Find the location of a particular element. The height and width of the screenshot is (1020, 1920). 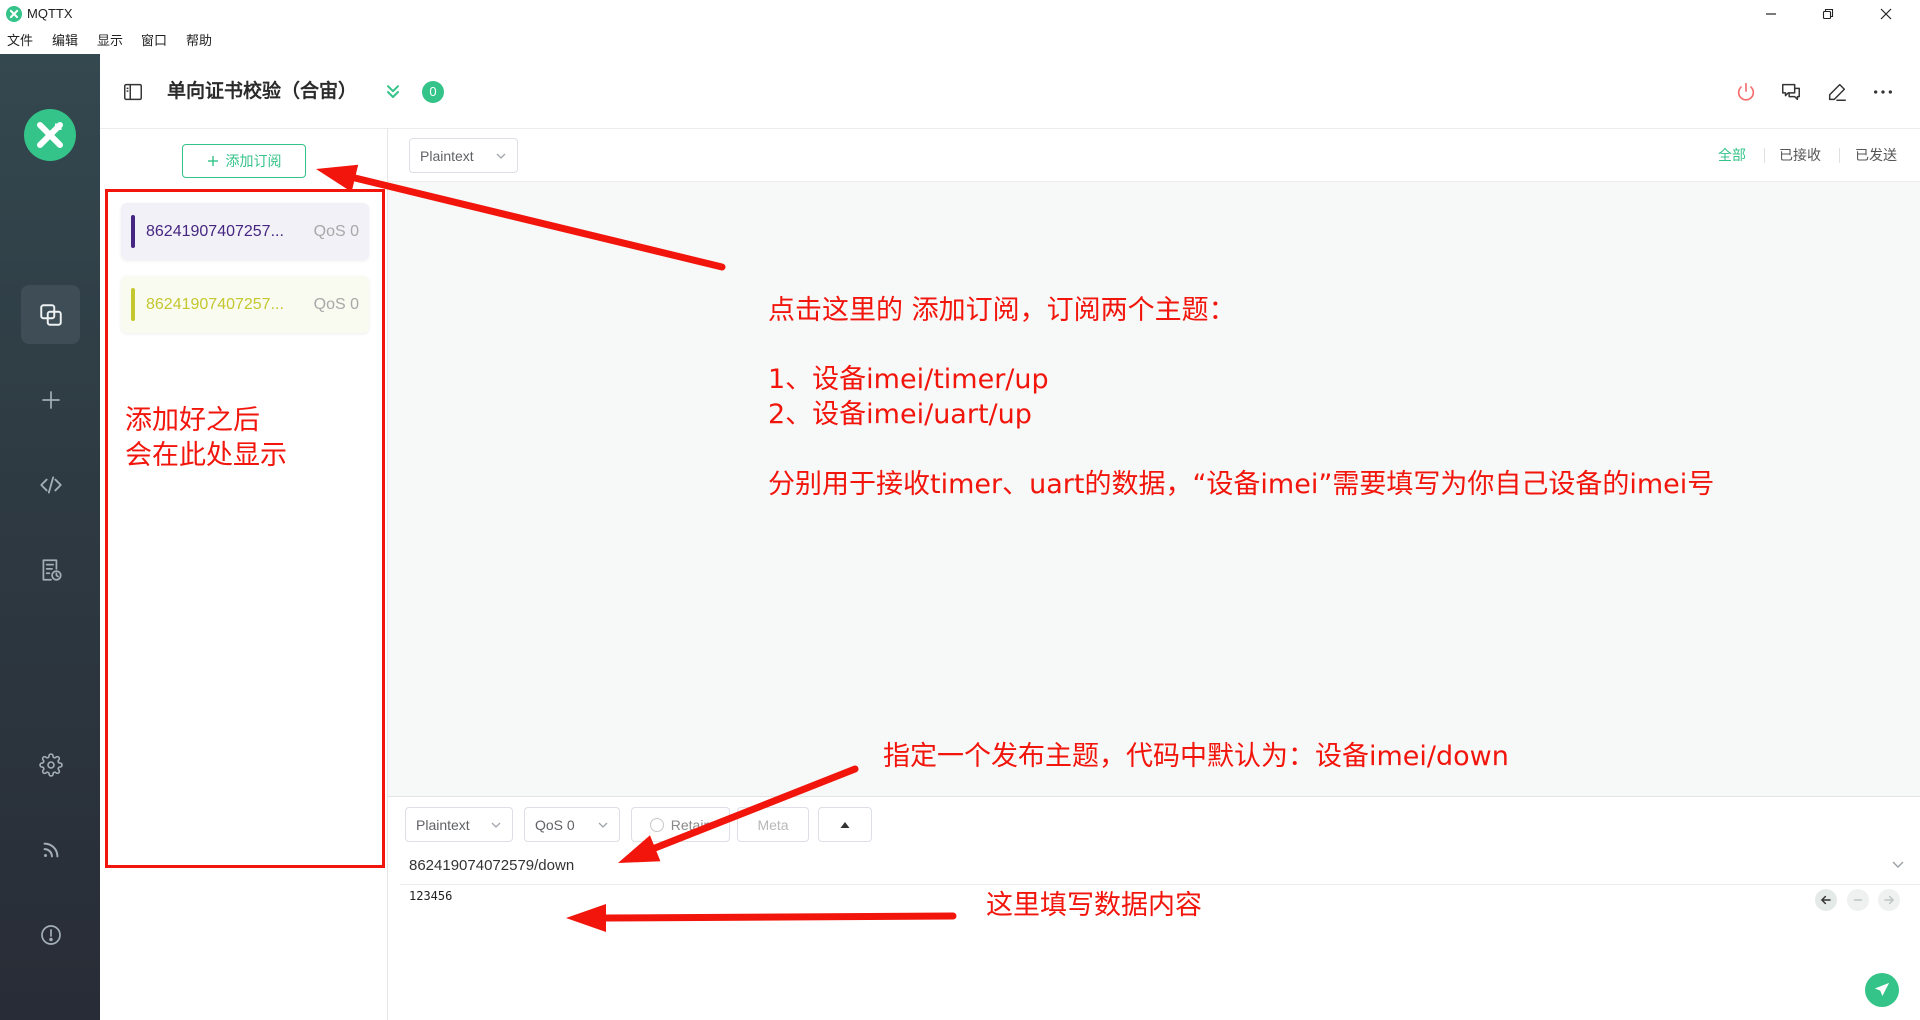

sidebar-item-script is located at coordinates (50, 484).